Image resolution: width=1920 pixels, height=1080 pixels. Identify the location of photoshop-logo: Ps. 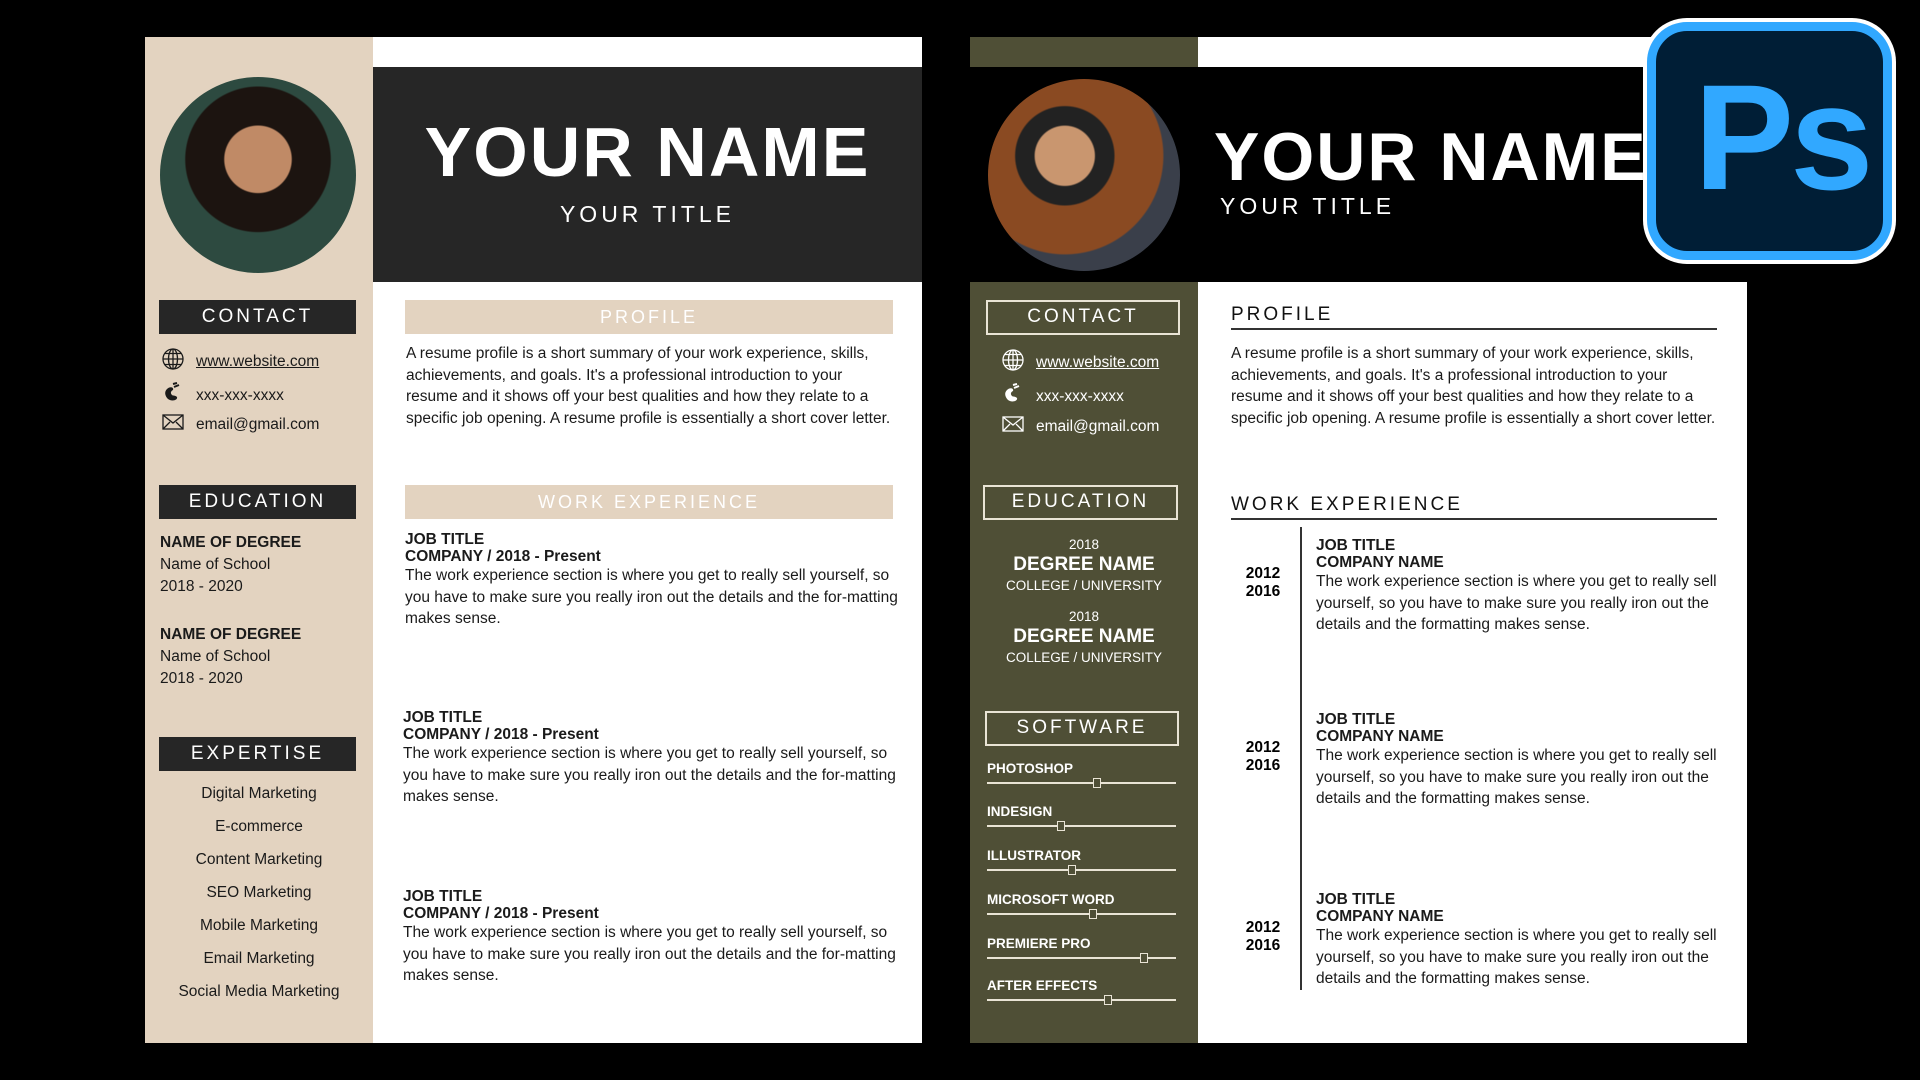
(1769, 141).